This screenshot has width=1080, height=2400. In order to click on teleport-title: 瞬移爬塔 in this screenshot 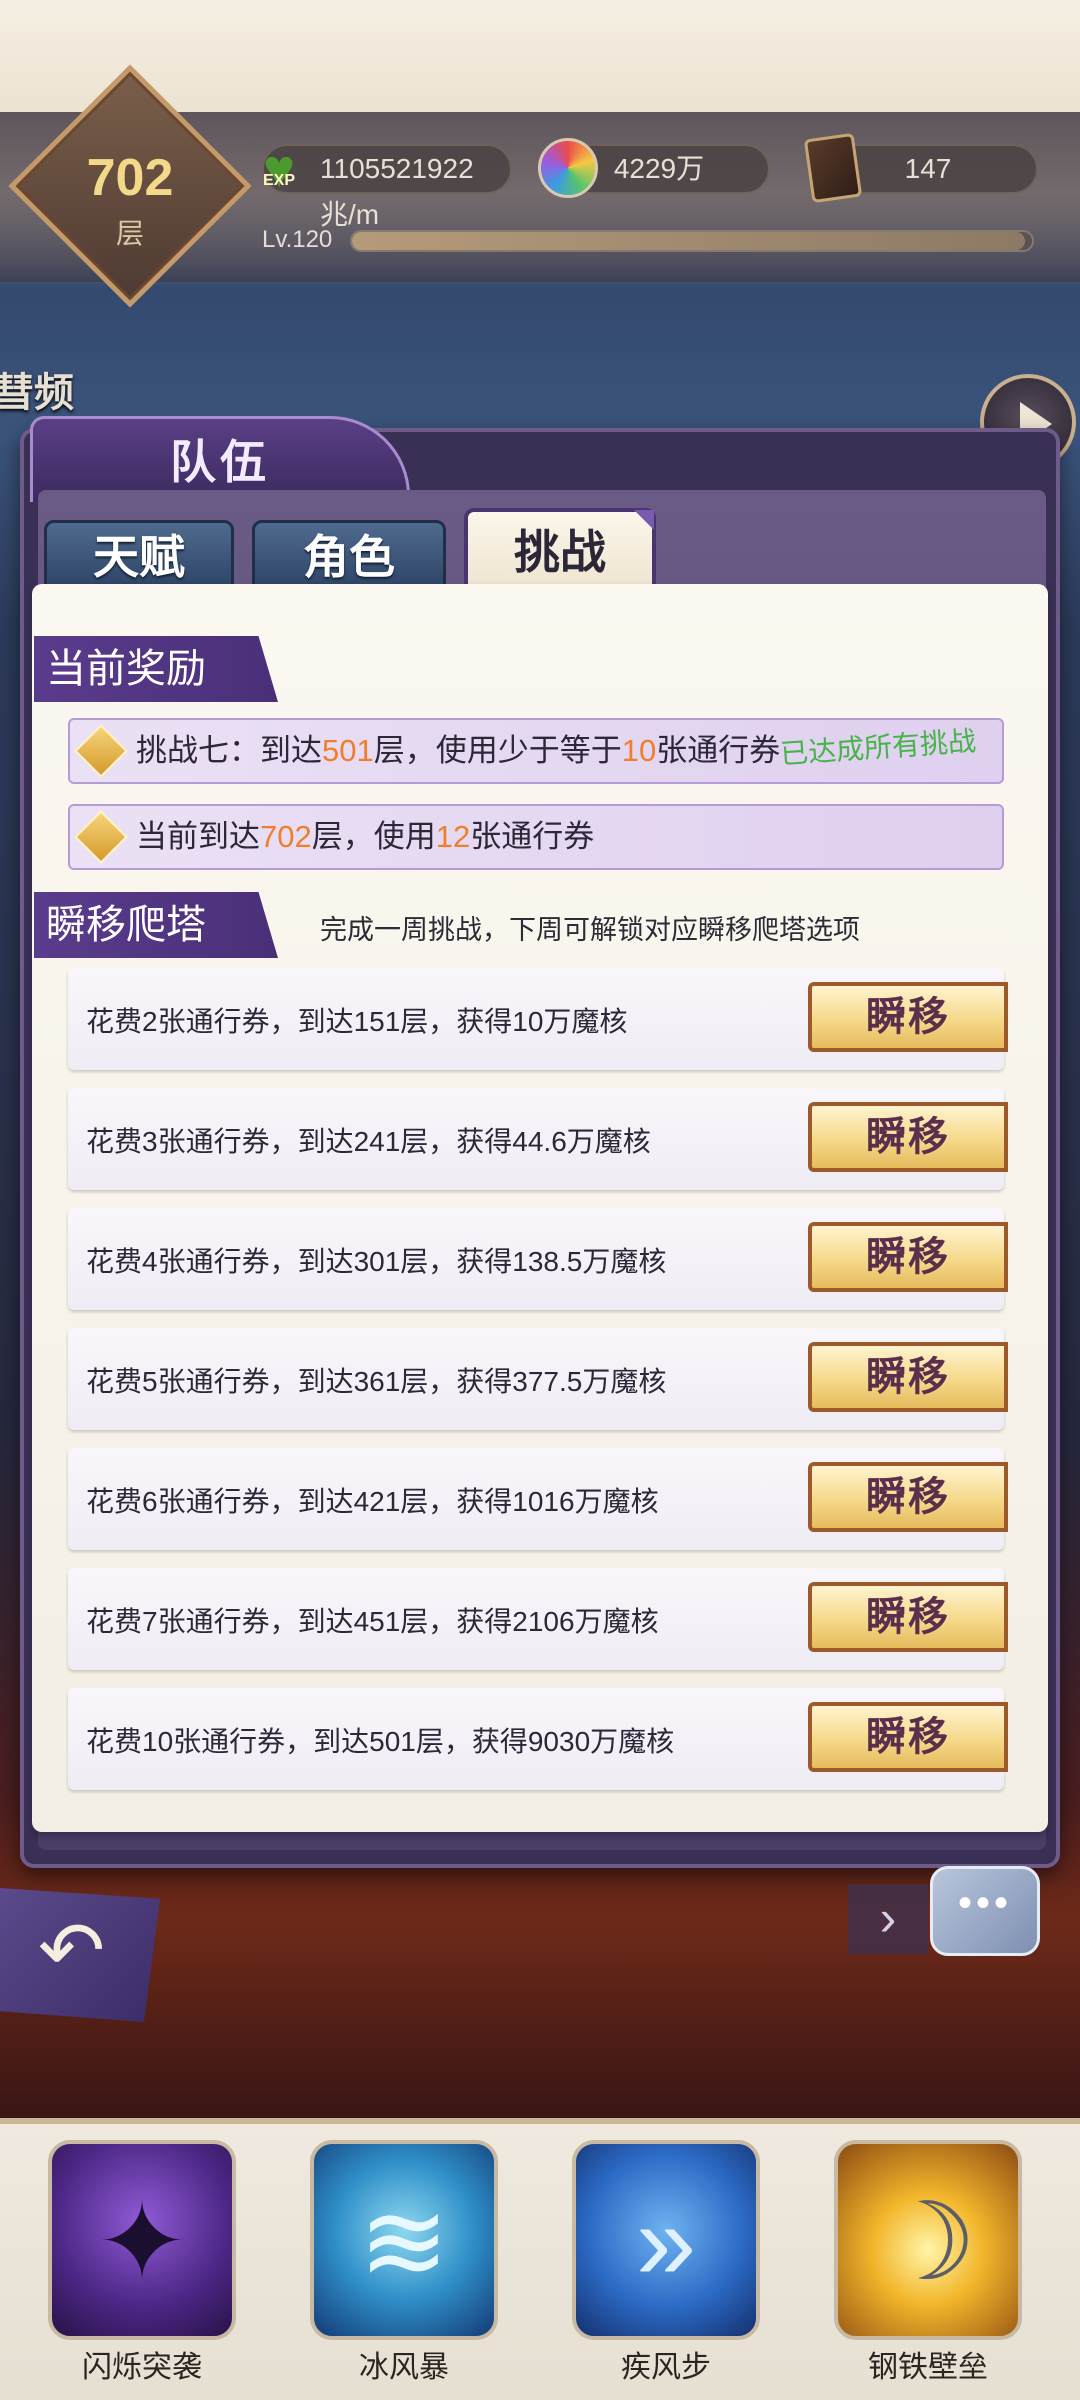, I will do `click(156, 925)`.